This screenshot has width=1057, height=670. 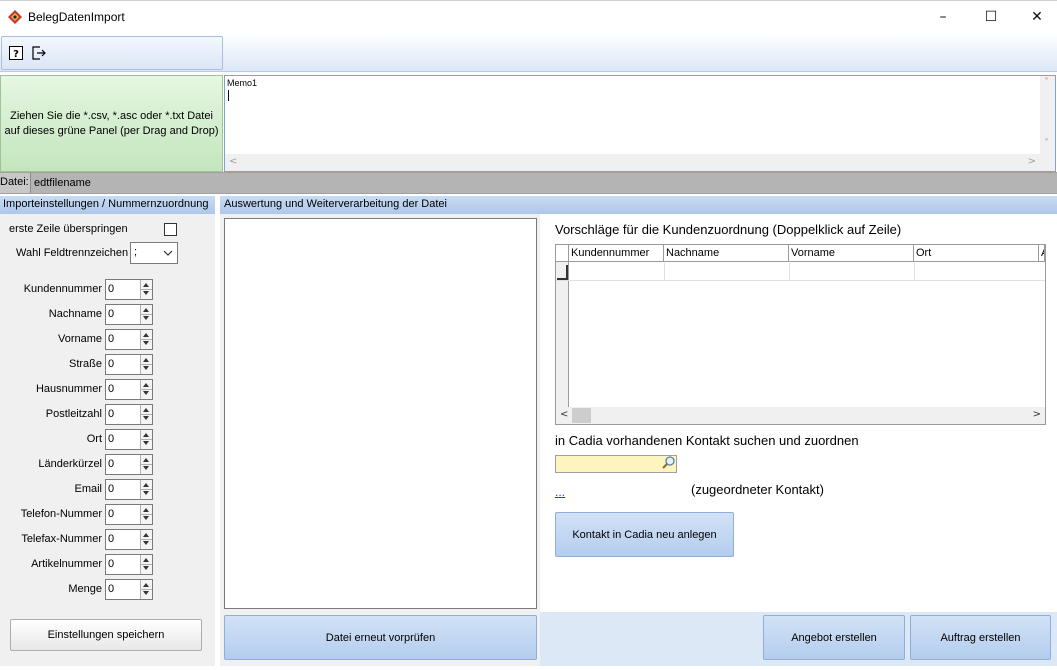 What do you see at coordinates (581, 415) in the screenshot?
I see `grid-scroll-thumb` at bounding box center [581, 415].